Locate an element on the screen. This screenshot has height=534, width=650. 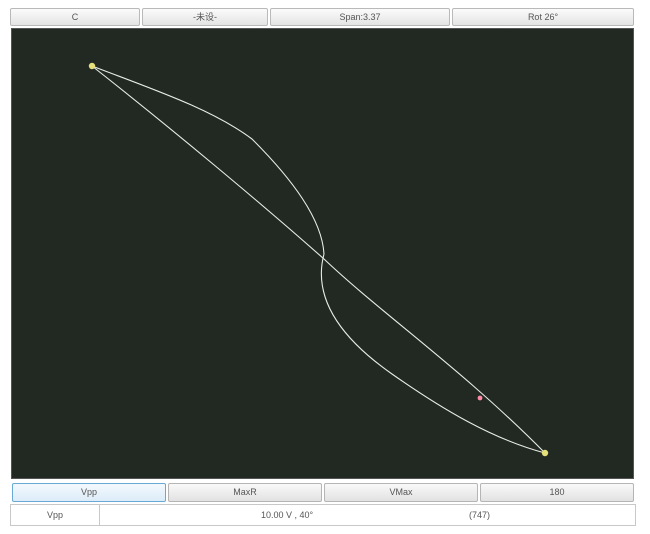
bottom-button-maxr: MaxR is located at coordinates (245, 492).